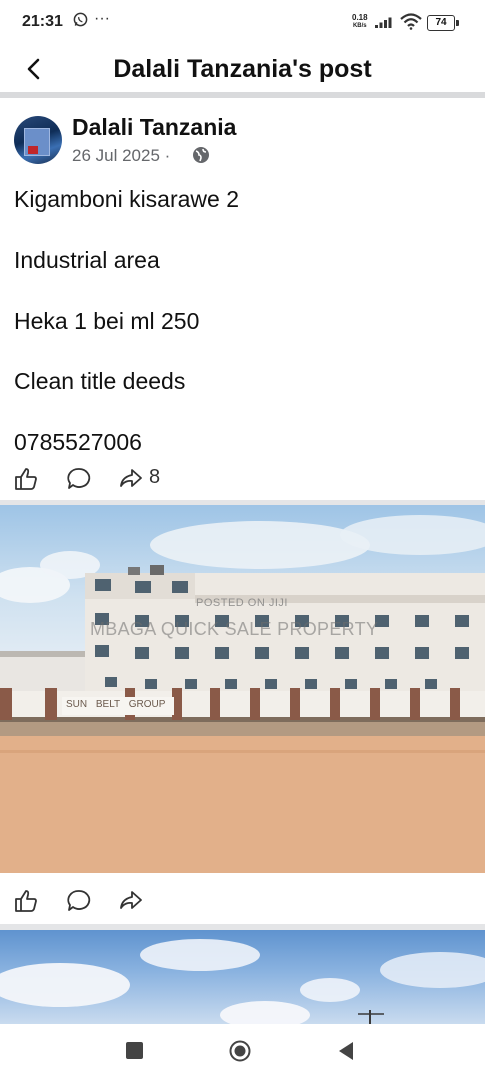 The width and height of the screenshot is (485, 1080). What do you see at coordinates (242, 23) in the screenshot?
I see `status-bar: 21:31 ··· 0.18 KB/s 74` at bounding box center [242, 23].